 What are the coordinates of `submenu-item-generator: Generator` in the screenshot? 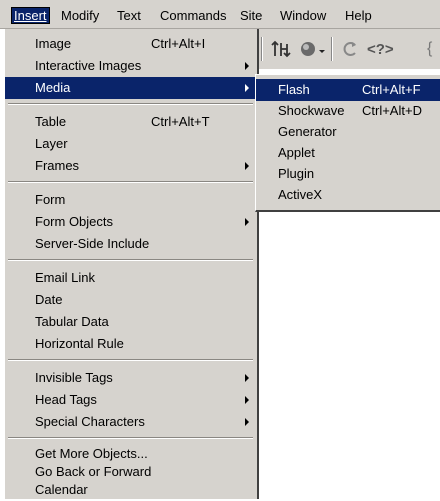 It's located at (348, 132).